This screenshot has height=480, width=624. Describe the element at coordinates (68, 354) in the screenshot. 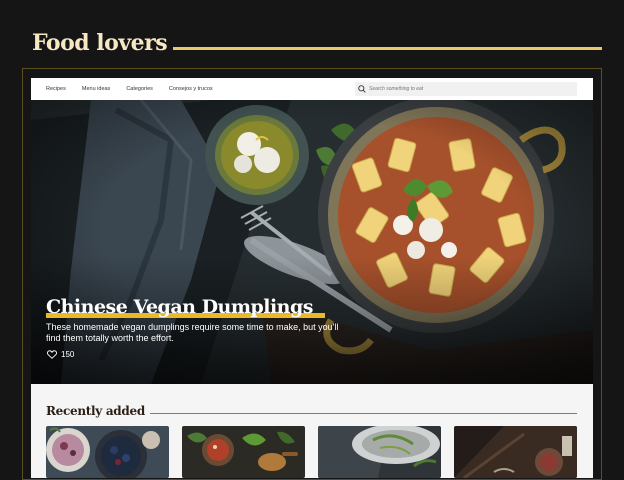

I see `like-count: 150` at that location.